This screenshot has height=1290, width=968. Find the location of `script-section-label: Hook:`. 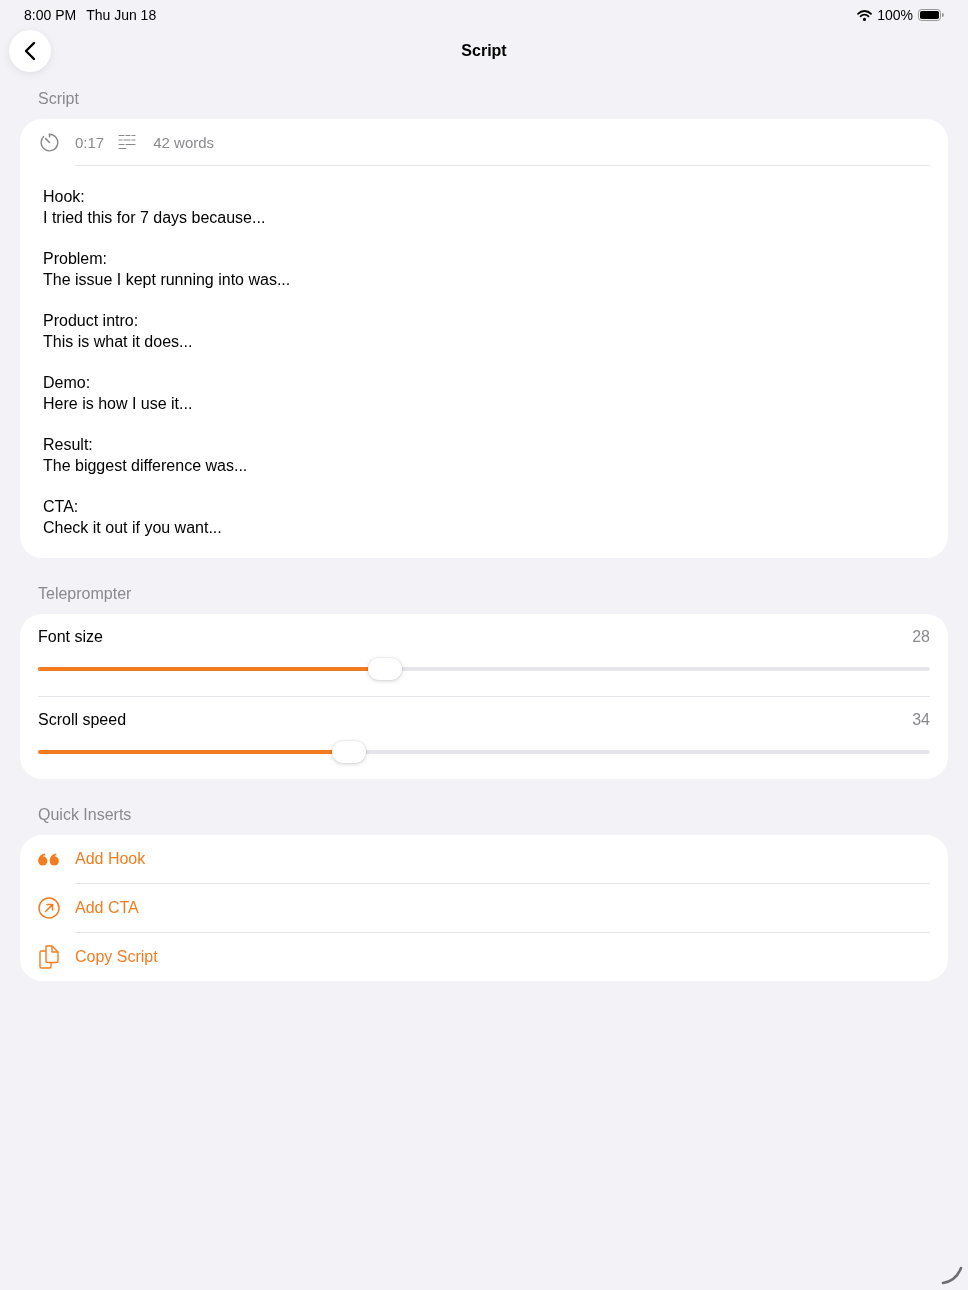

script-section-label: Hook: is located at coordinates (64, 197).